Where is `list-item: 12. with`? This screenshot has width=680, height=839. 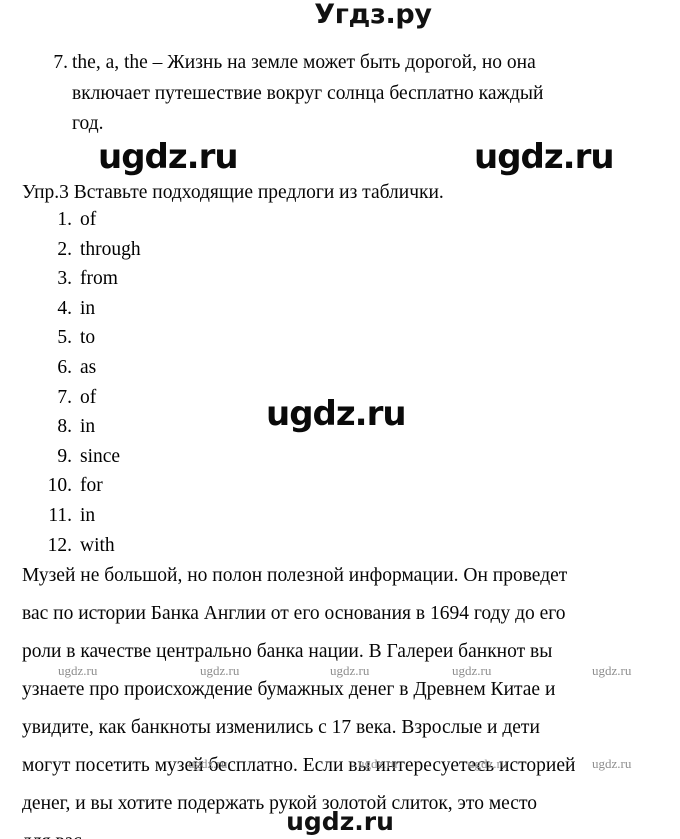 list-item: 12. with is located at coordinates (192, 546).